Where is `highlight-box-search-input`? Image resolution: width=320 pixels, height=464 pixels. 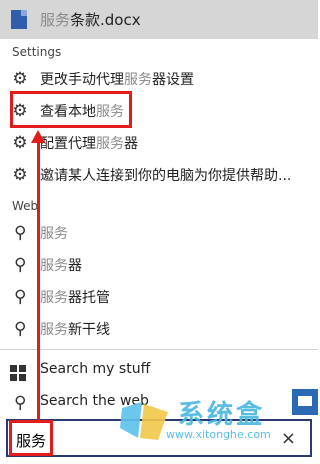 highlight-box-search-input is located at coordinates (31, 438).